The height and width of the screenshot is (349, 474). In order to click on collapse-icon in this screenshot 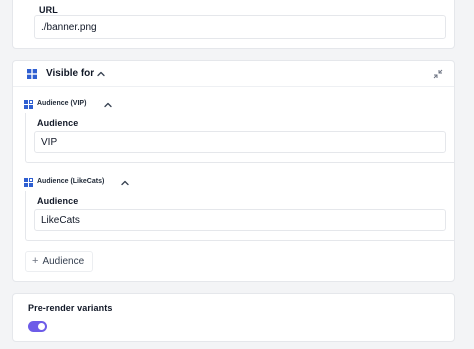, I will do `click(438, 74)`.